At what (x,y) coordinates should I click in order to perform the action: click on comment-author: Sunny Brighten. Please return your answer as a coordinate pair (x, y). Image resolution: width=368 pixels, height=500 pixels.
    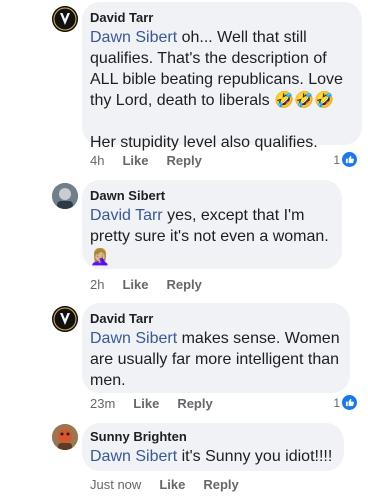
    Looking at the image, I should click on (212, 437).